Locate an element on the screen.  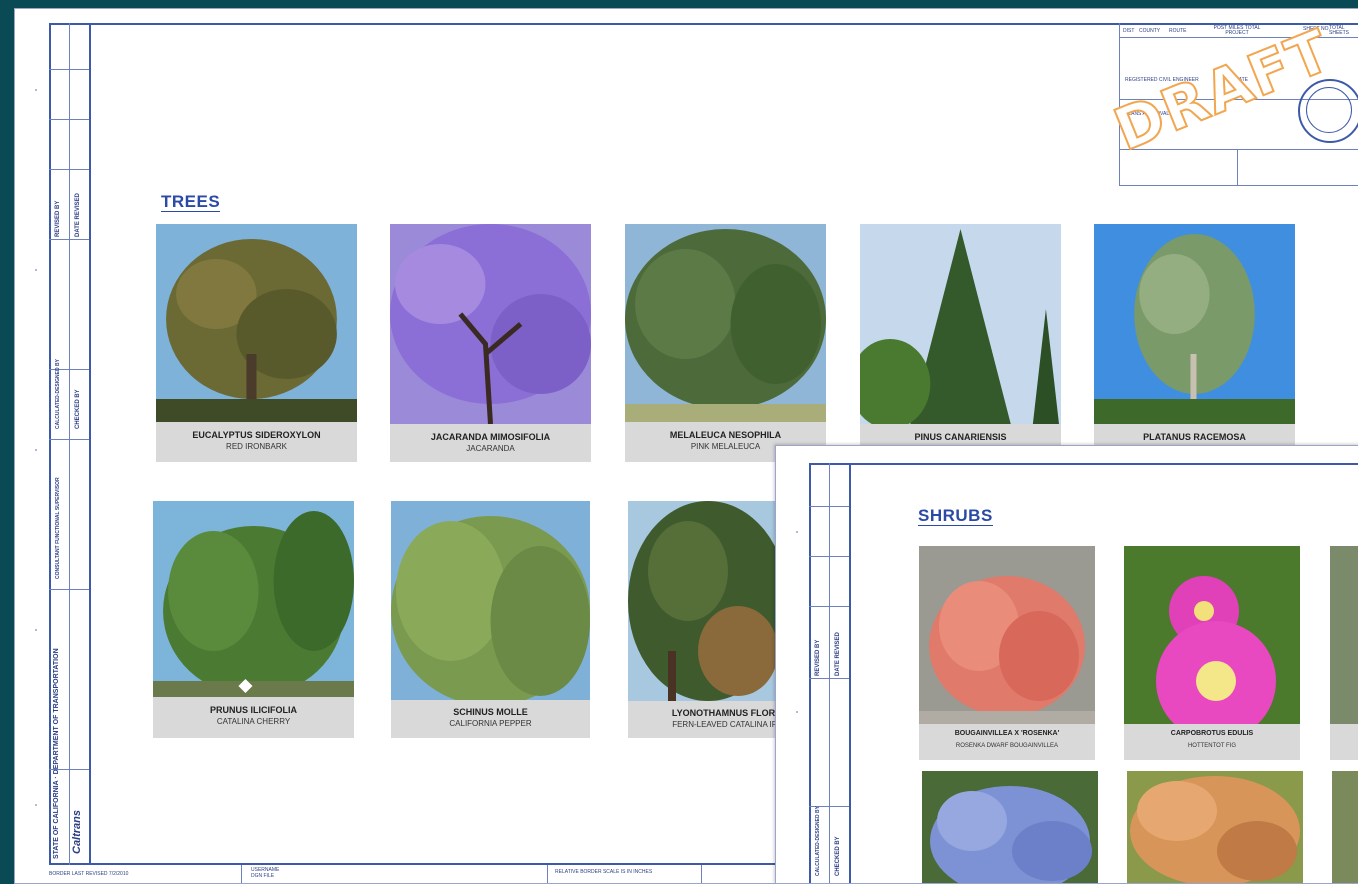
title-header-route: ROUTE is located at coordinates (1178, 31).